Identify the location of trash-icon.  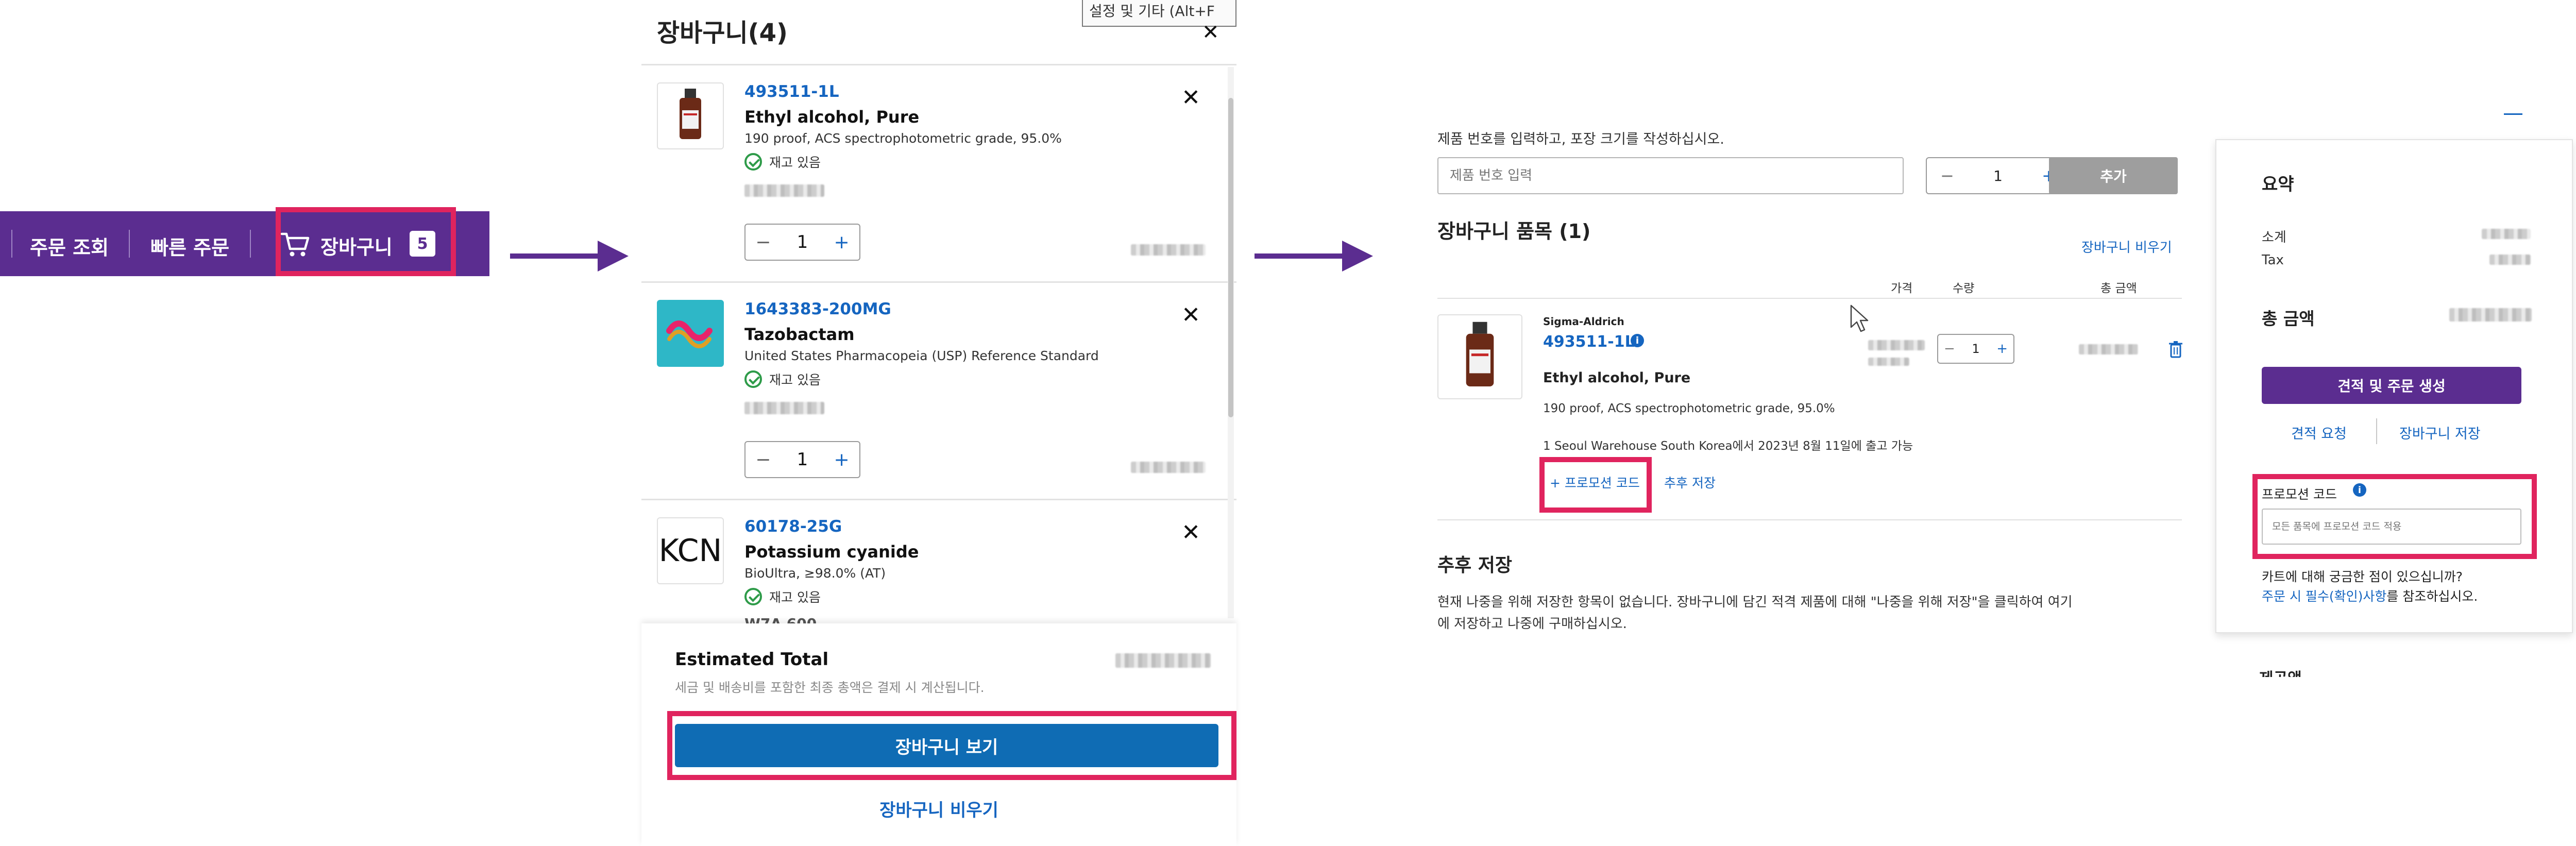
(2175, 350).